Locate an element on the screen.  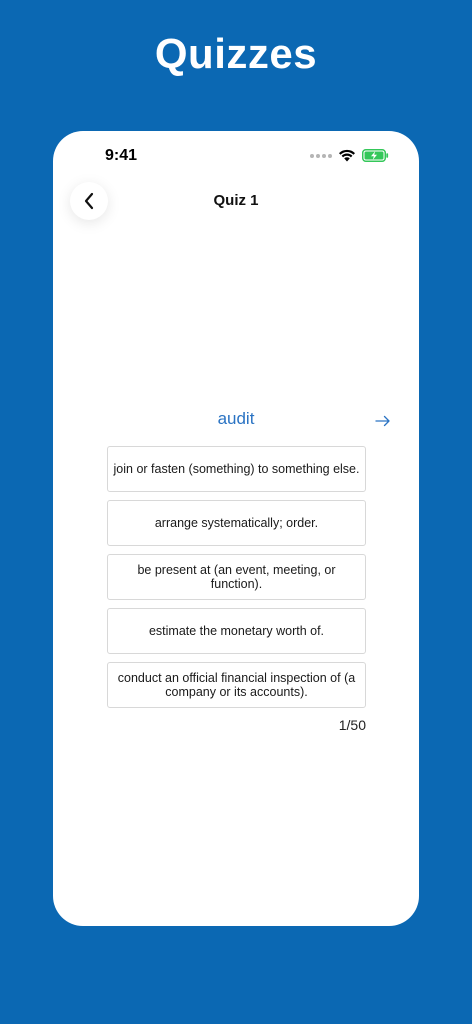
battery-charging-icon is located at coordinates (375, 155).